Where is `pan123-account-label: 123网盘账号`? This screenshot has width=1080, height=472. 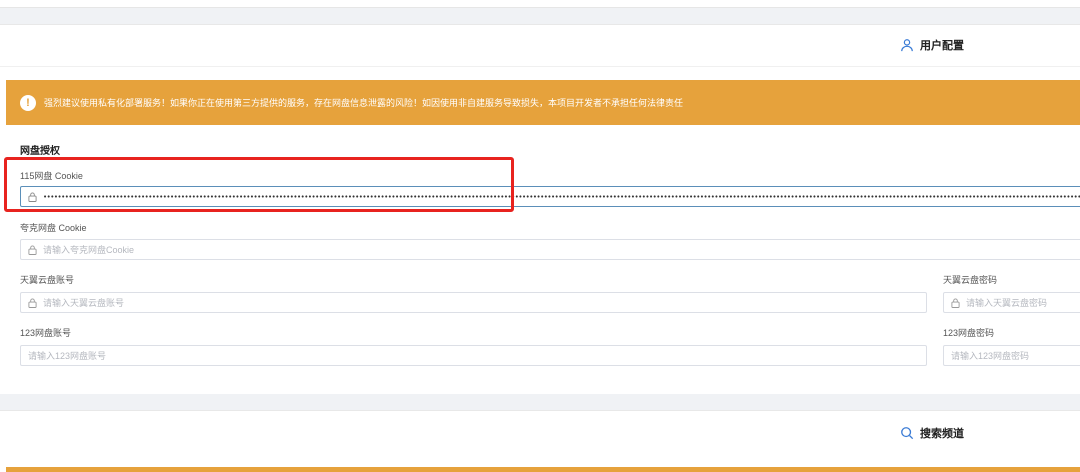
pan123-account-label: 123网盘账号 is located at coordinates (46, 333).